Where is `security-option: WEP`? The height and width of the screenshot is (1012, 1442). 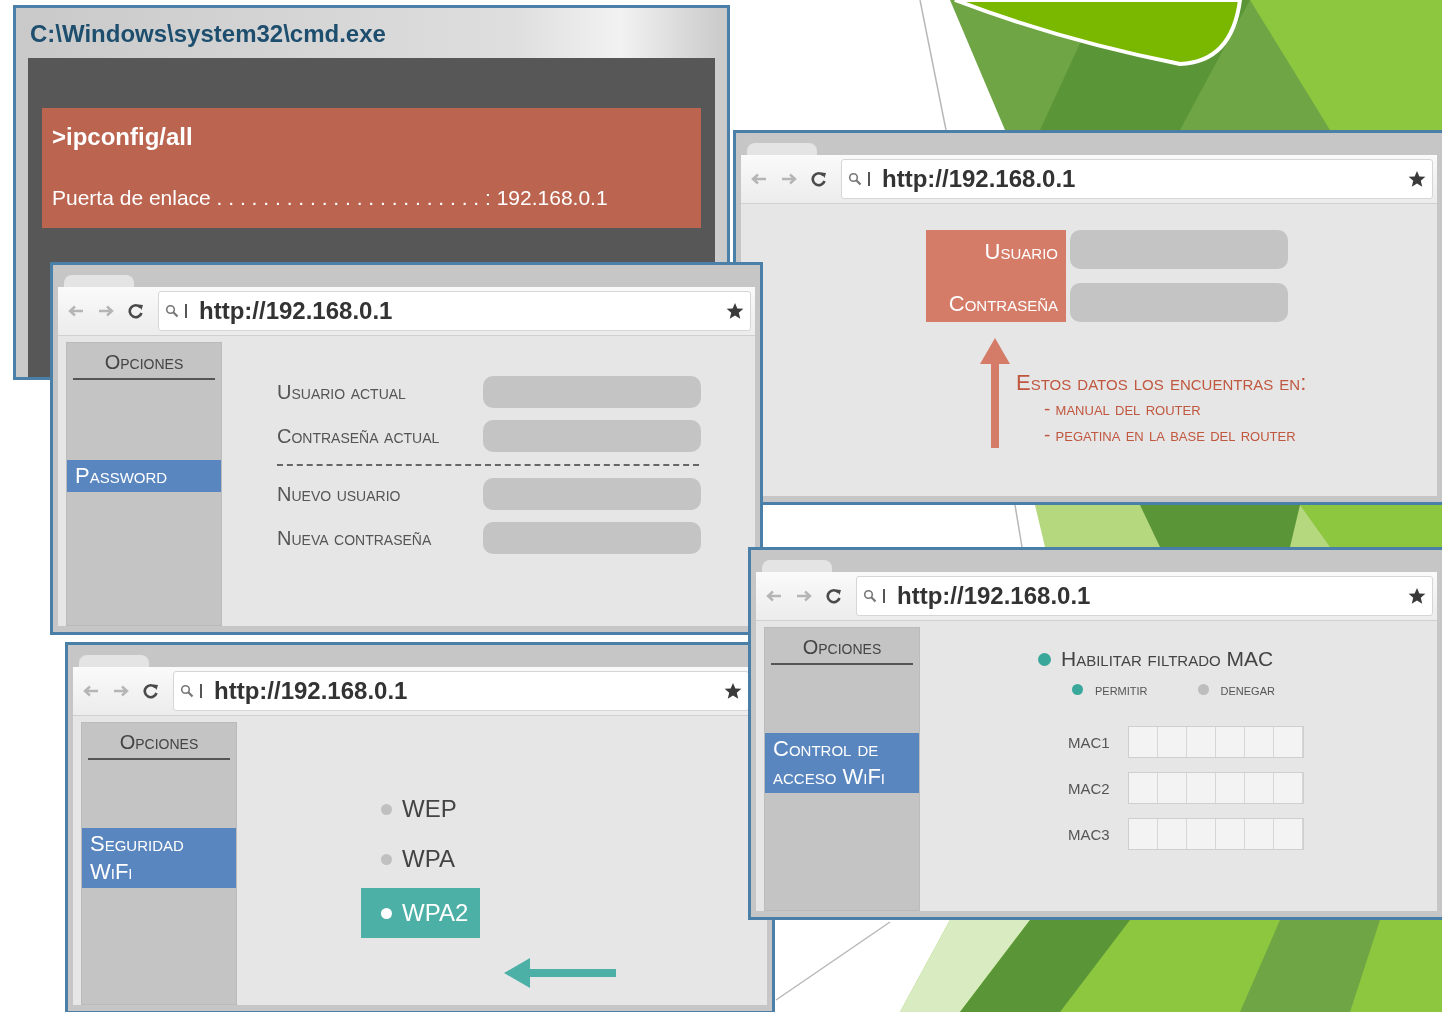 security-option: WEP is located at coordinates (421, 809).